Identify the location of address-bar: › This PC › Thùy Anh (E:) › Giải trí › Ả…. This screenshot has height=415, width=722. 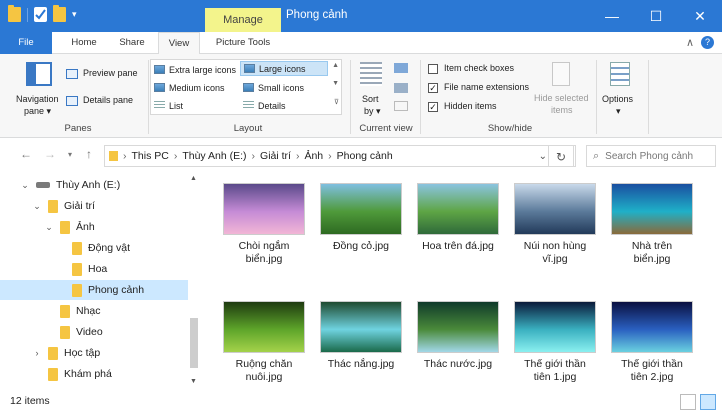
(340, 156).